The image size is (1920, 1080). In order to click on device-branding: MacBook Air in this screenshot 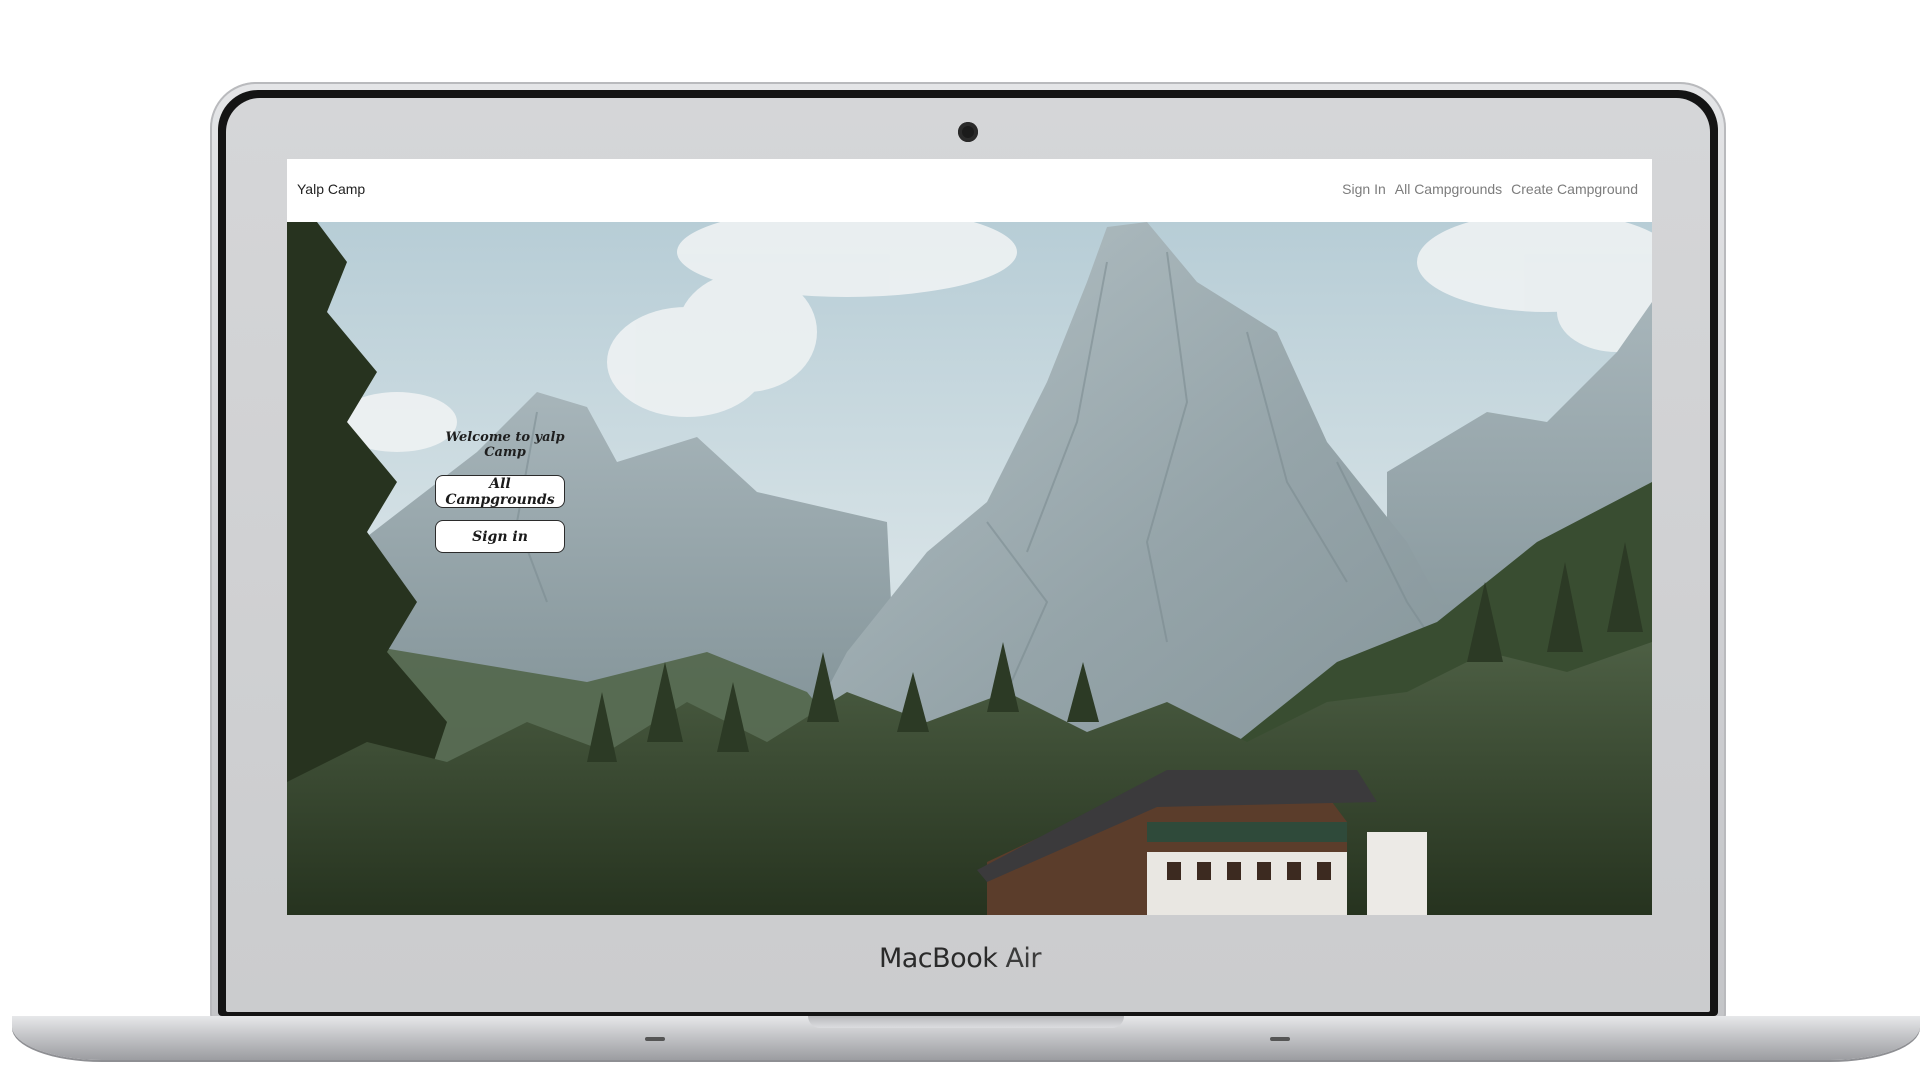, I will do `click(960, 958)`.